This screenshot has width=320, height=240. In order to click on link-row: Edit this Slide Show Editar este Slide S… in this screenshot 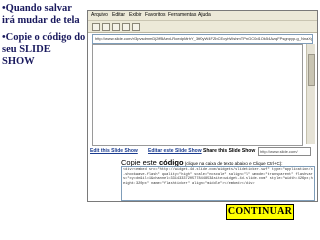, I will do `click(202, 152)`.